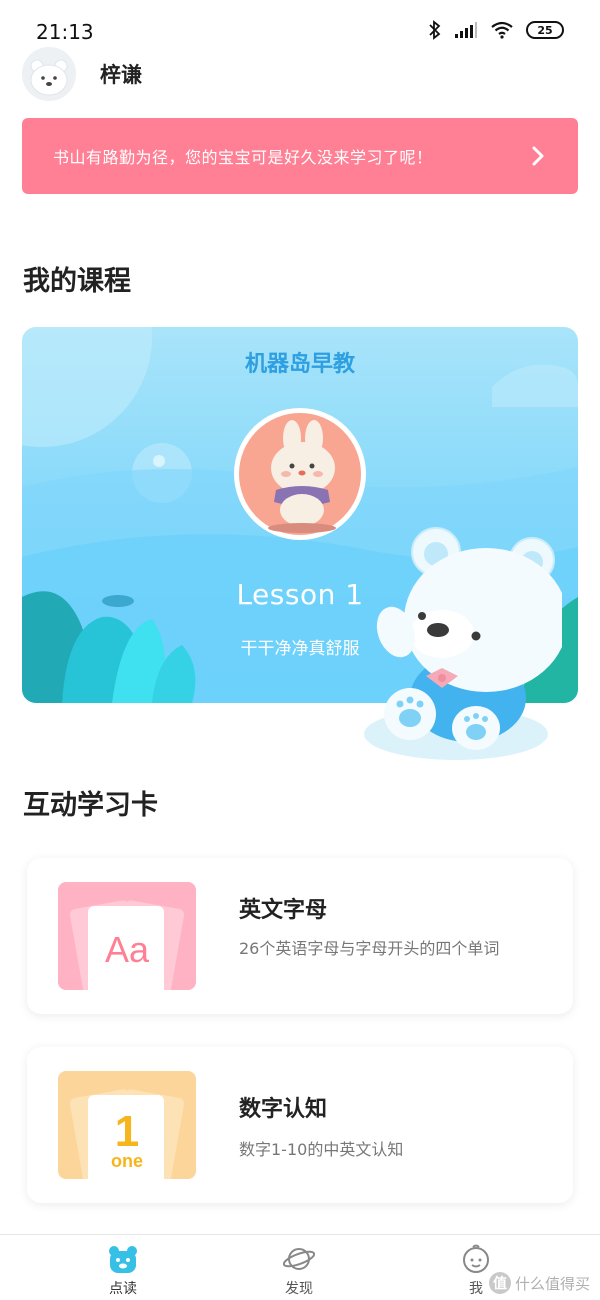  Describe the element at coordinates (283, 910) in the screenshot. I see `card-title-alphabet: 英文字母` at that location.